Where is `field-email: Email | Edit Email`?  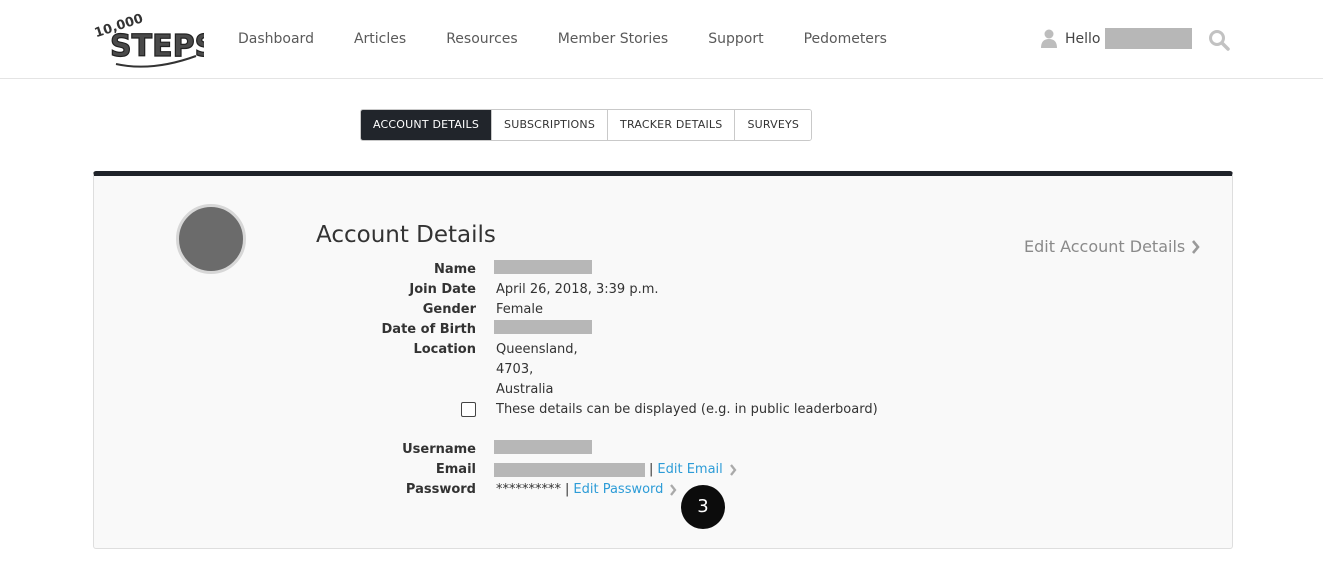
field-email: Email | Edit Email is located at coordinates (650, 470).